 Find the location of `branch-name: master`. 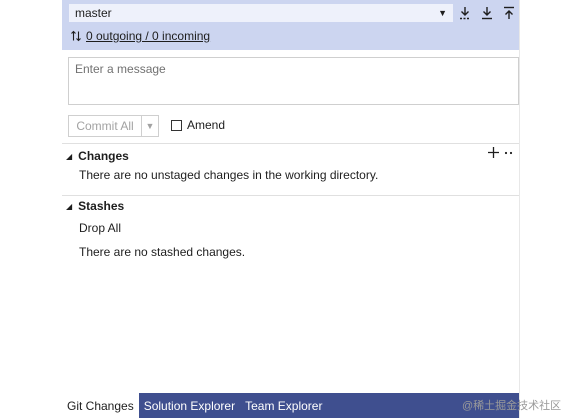

branch-name: master is located at coordinates (93, 13).